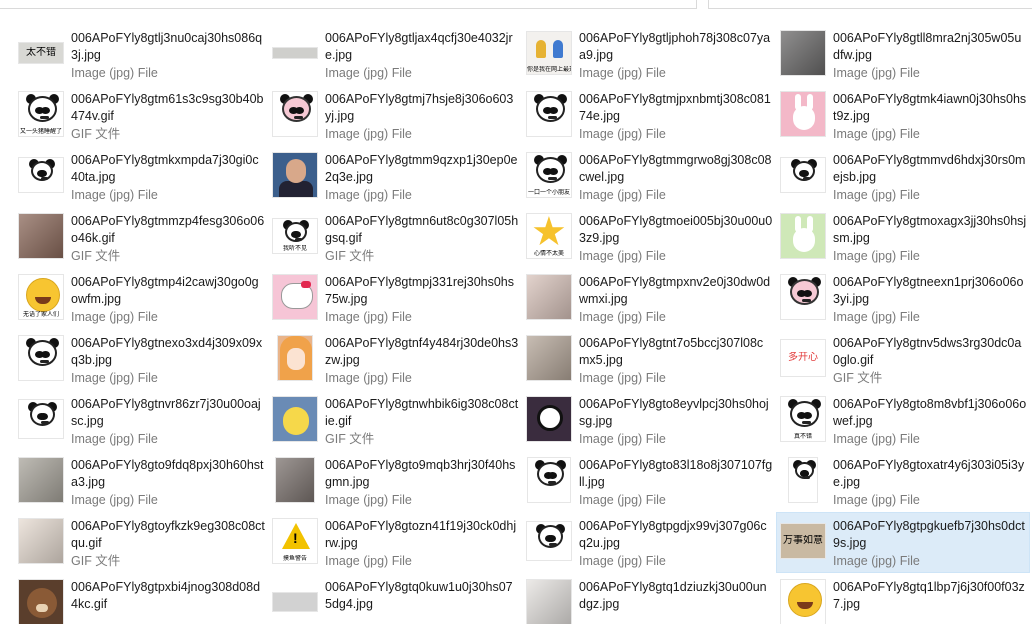 This screenshot has width=1032, height=624. What do you see at coordinates (870, 4) in the screenshot?
I see `header-segment-right` at bounding box center [870, 4].